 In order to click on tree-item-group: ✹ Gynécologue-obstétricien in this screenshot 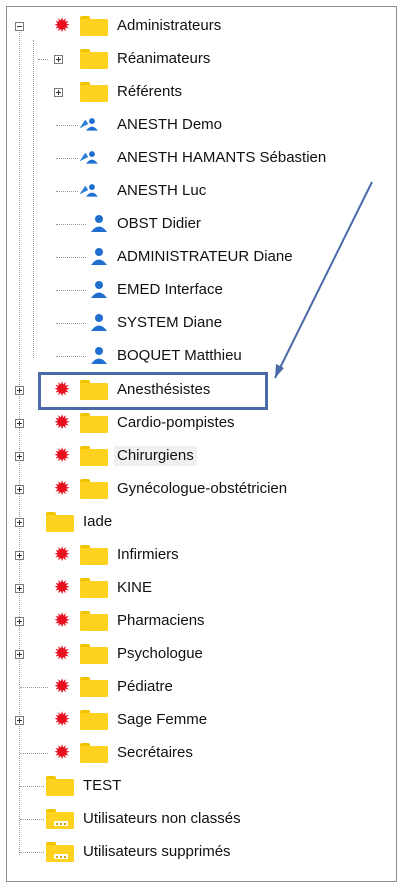, I will do `click(195, 489)`.